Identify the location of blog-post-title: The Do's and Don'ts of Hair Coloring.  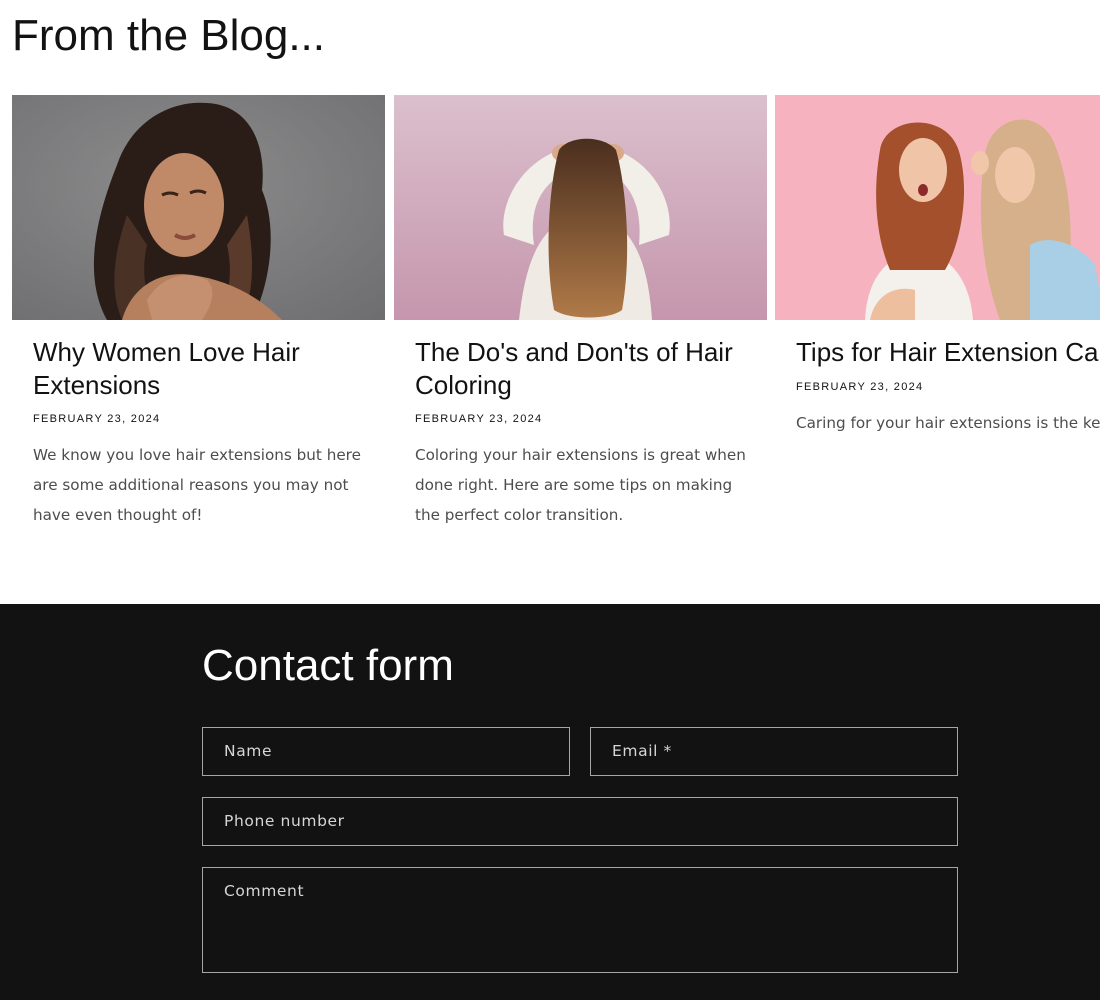
(587, 368).